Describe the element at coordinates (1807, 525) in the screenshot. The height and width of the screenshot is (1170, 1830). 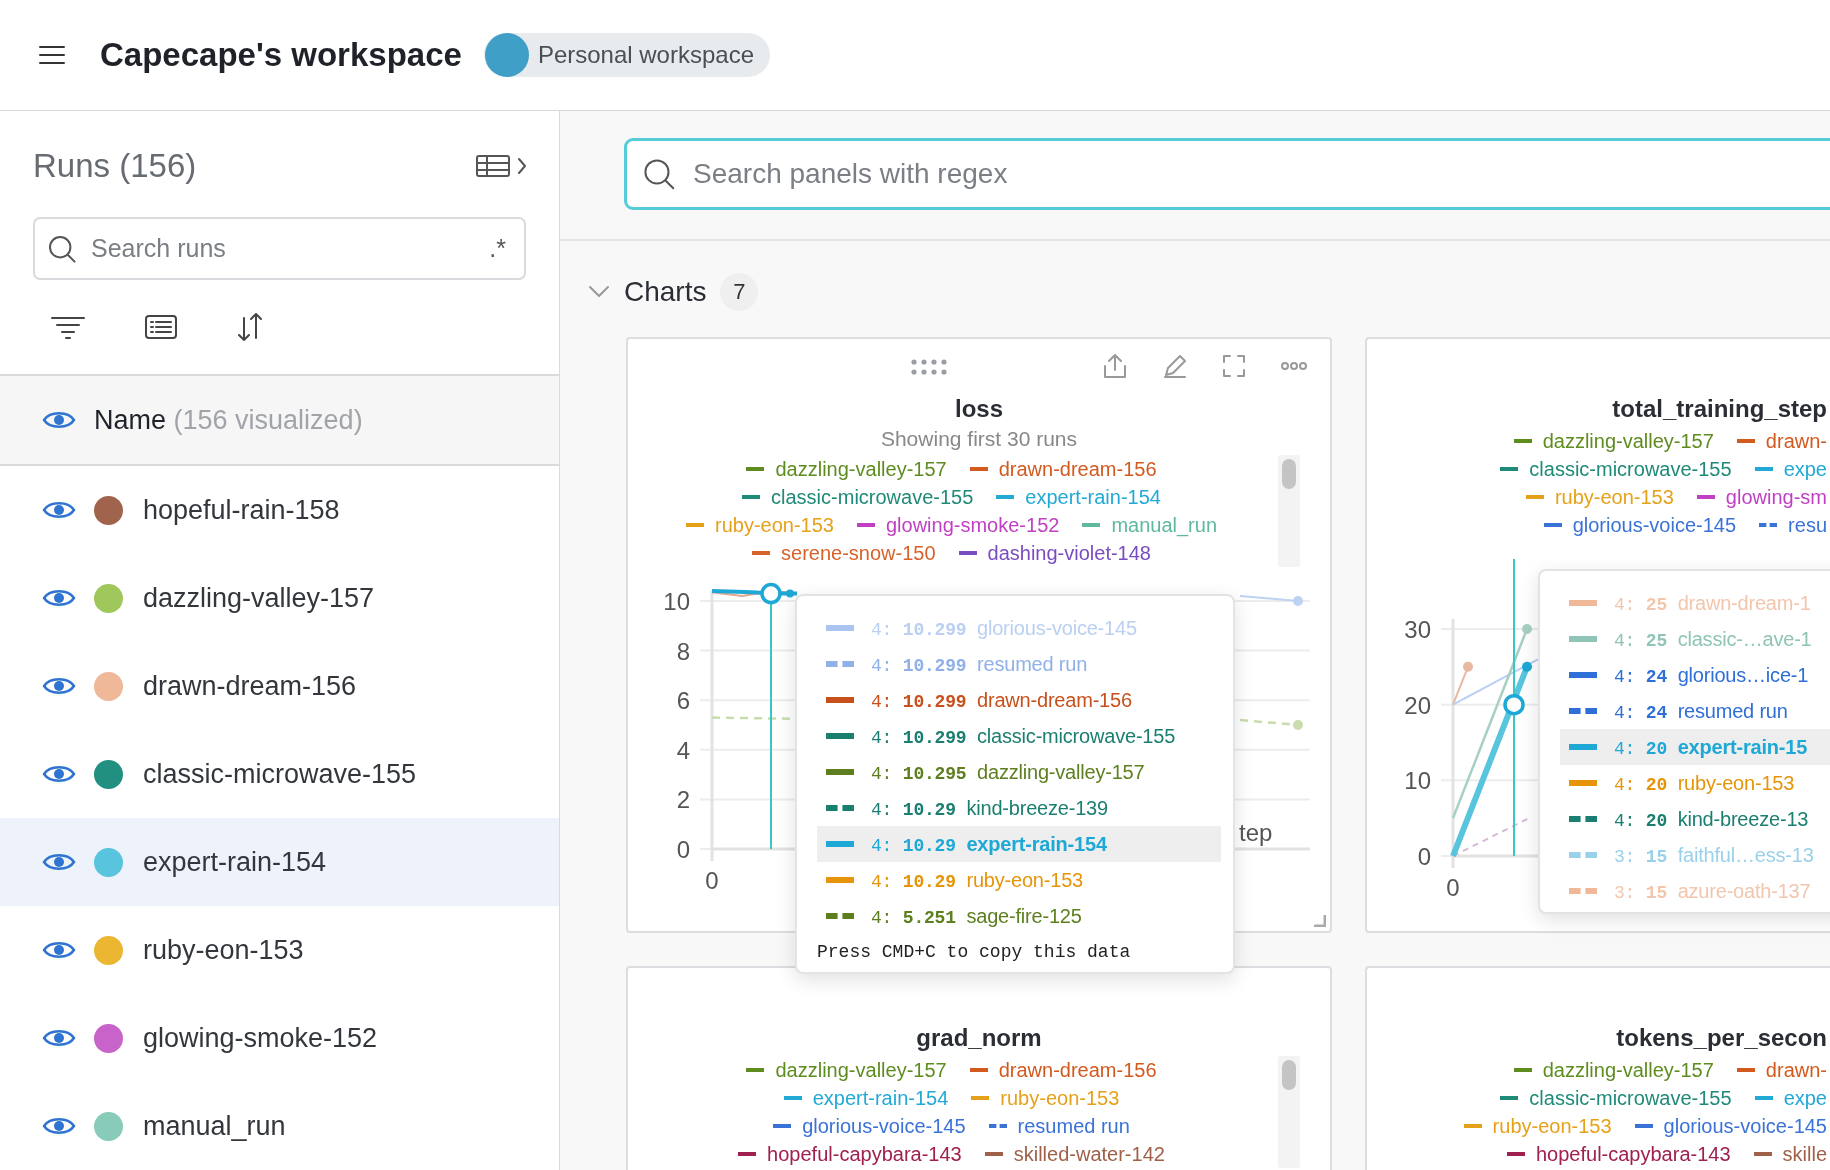
I see `legend-label: resu` at that location.